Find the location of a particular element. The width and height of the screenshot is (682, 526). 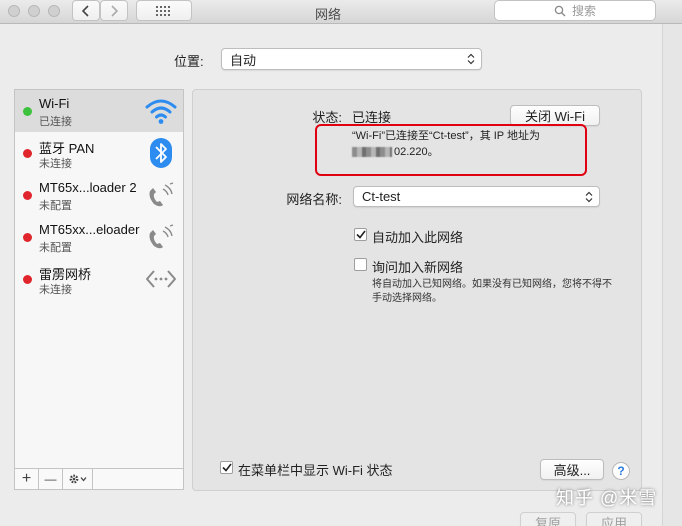

show-wifi-in-menubar-label: 在菜单栏中显示 Wi-Fi 状态 is located at coordinates (315, 470).